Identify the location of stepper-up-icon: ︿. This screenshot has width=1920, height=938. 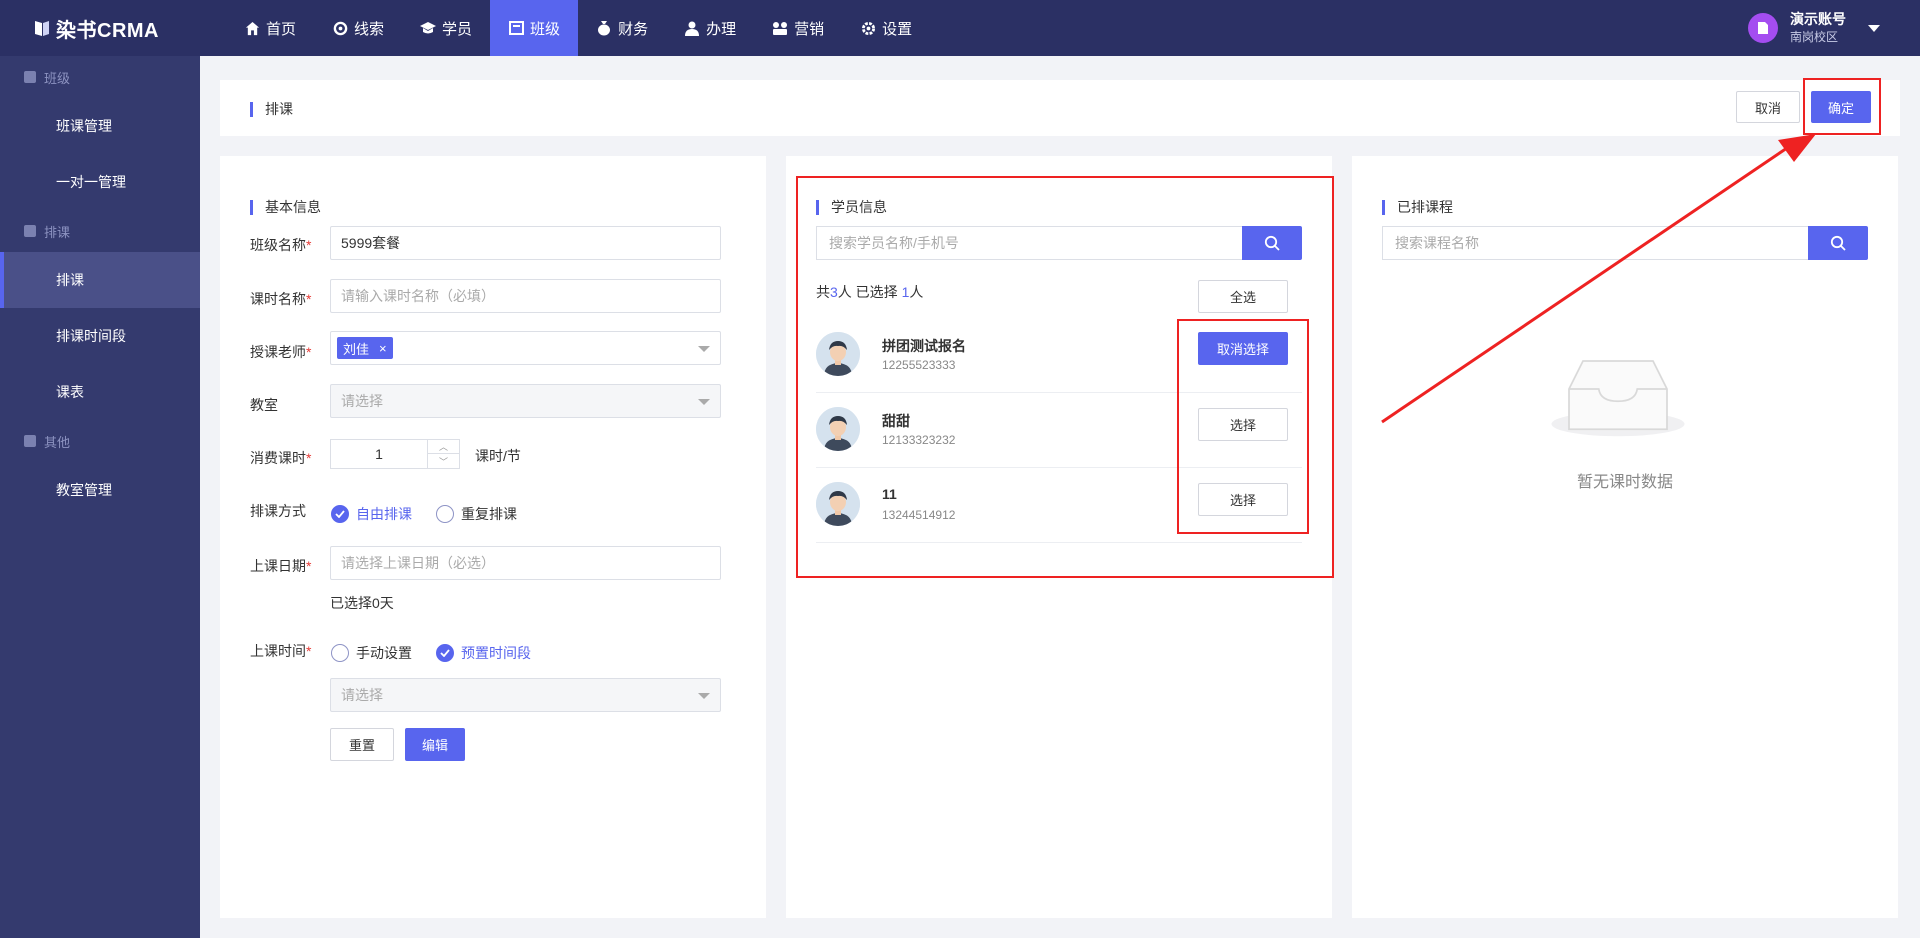
(443, 447).